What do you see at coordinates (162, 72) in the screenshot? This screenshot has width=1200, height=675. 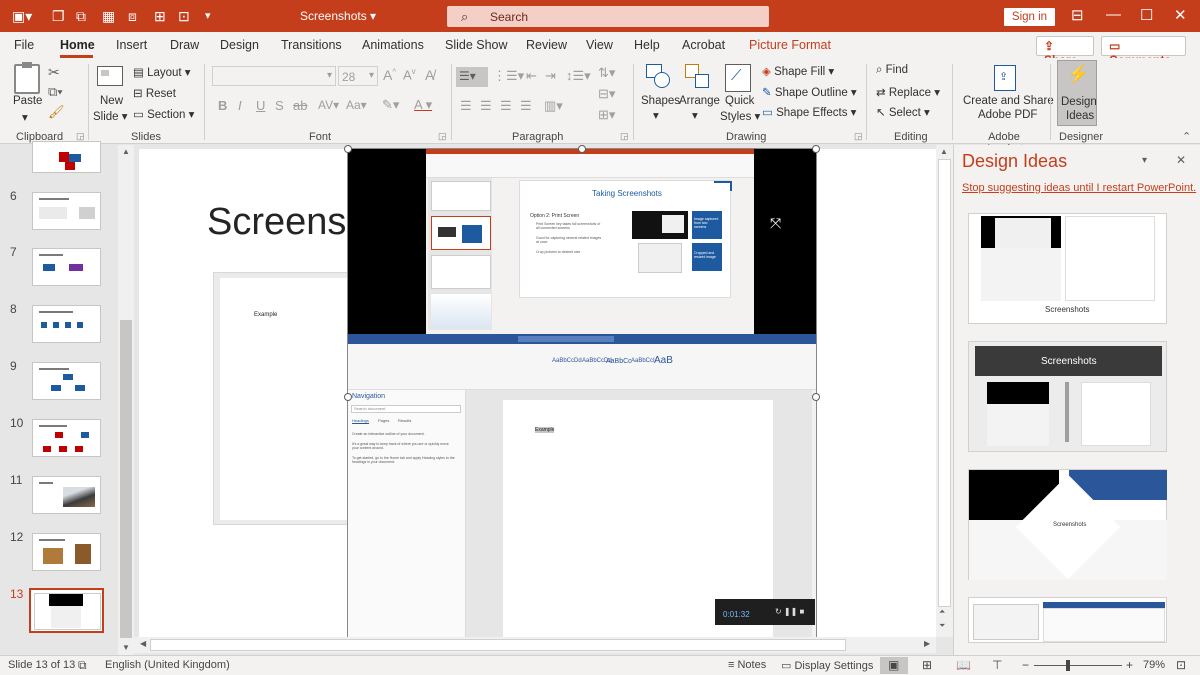 I see `layout-button: ▤ Layout ▾` at bounding box center [162, 72].